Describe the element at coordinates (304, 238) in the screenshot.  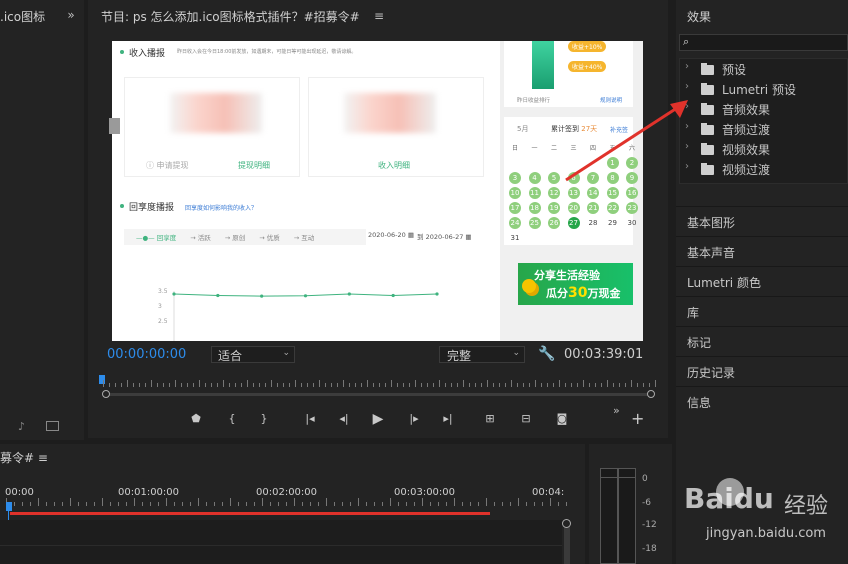
I see `chart-tab: → 互动` at that location.